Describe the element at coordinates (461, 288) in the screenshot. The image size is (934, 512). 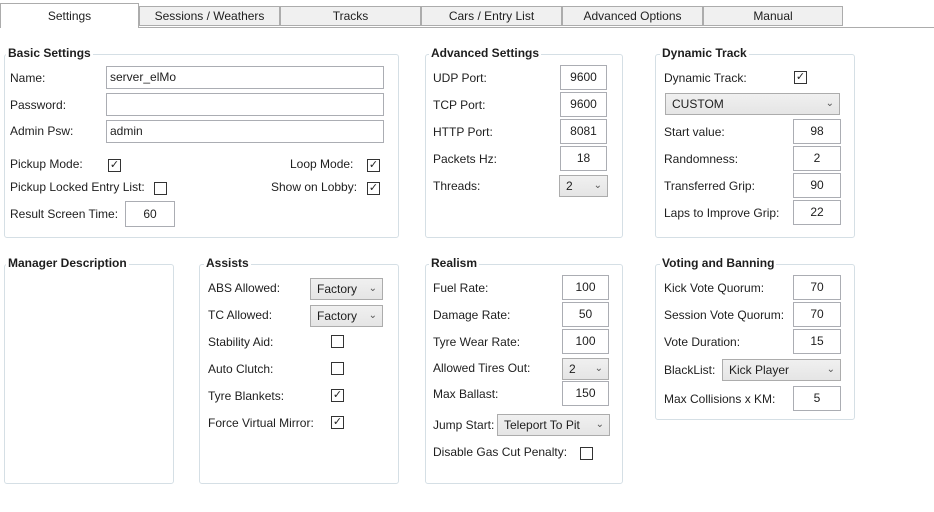
I see `fuel-rate-label: Fuel Rate:` at that location.